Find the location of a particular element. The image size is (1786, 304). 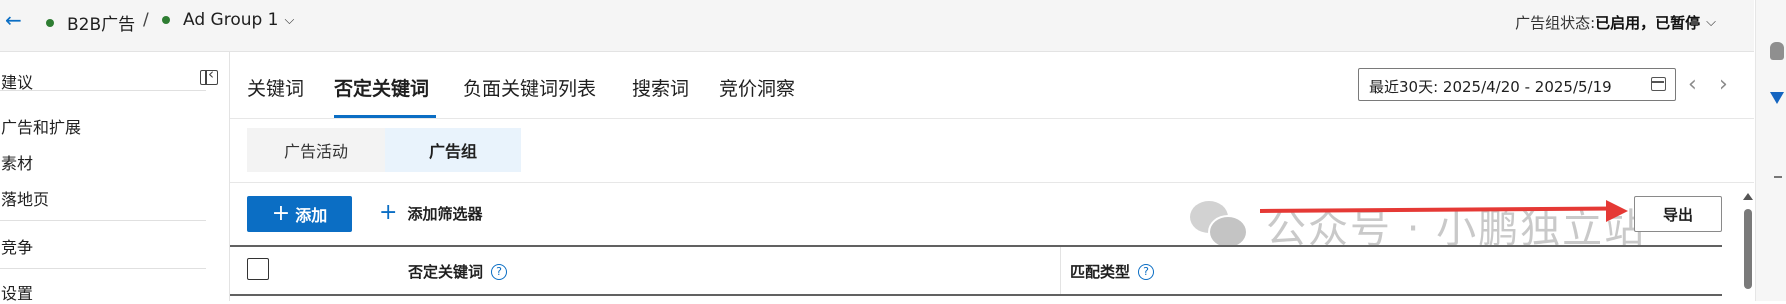

column-header-negative-keyword: 否定关键词 ? is located at coordinates (458, 271).